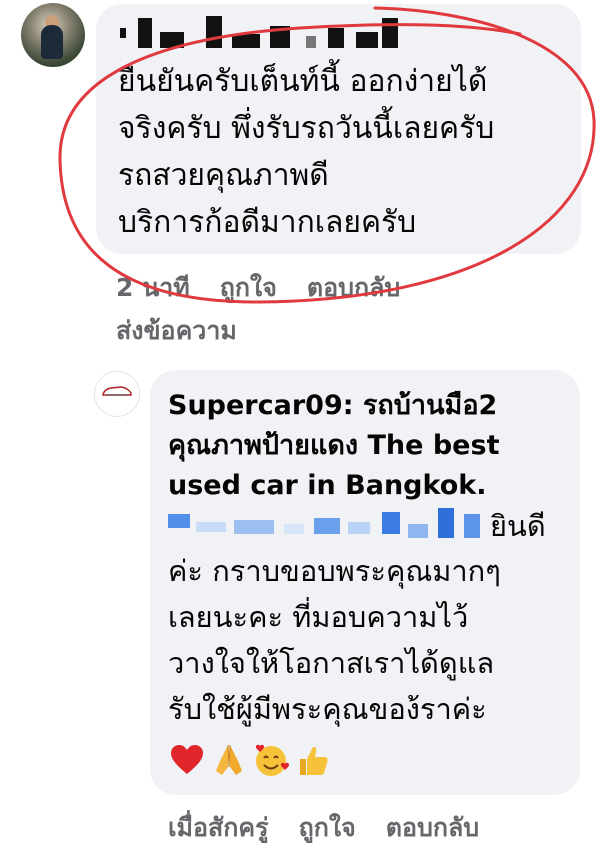 This screenshot has width=600, height=855. Describe the element at coordinates (272, 760) in the screenshot. I see `smiling-face-with-hearts-icon` at that location.